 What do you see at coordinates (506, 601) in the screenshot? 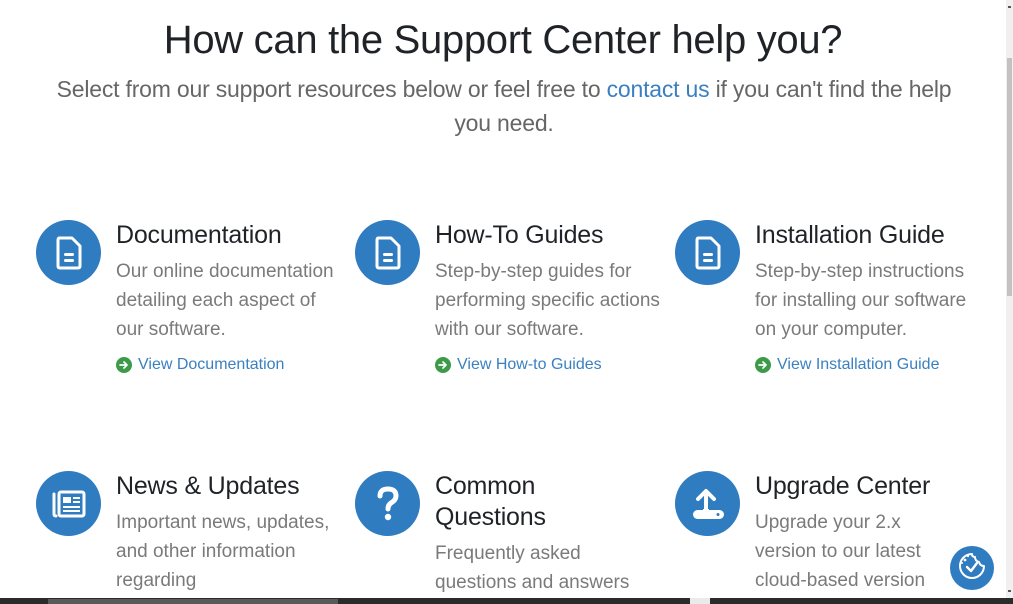
I see `taskbar-edge` at bounding box center [506, 601].